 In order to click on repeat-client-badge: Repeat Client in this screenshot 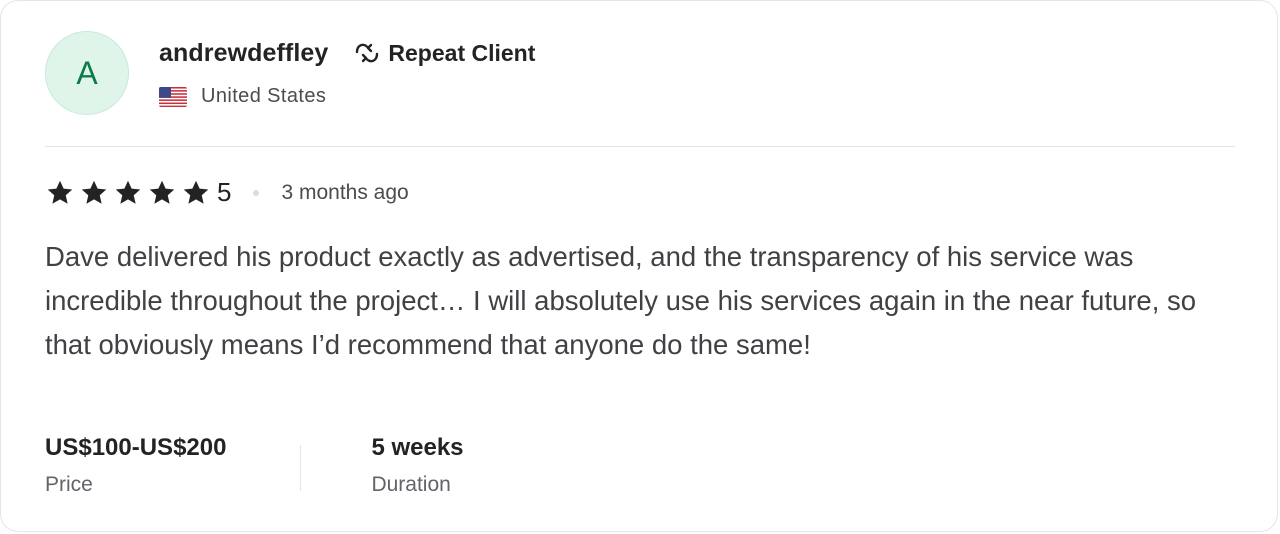, I will do `click(443, 53)`.